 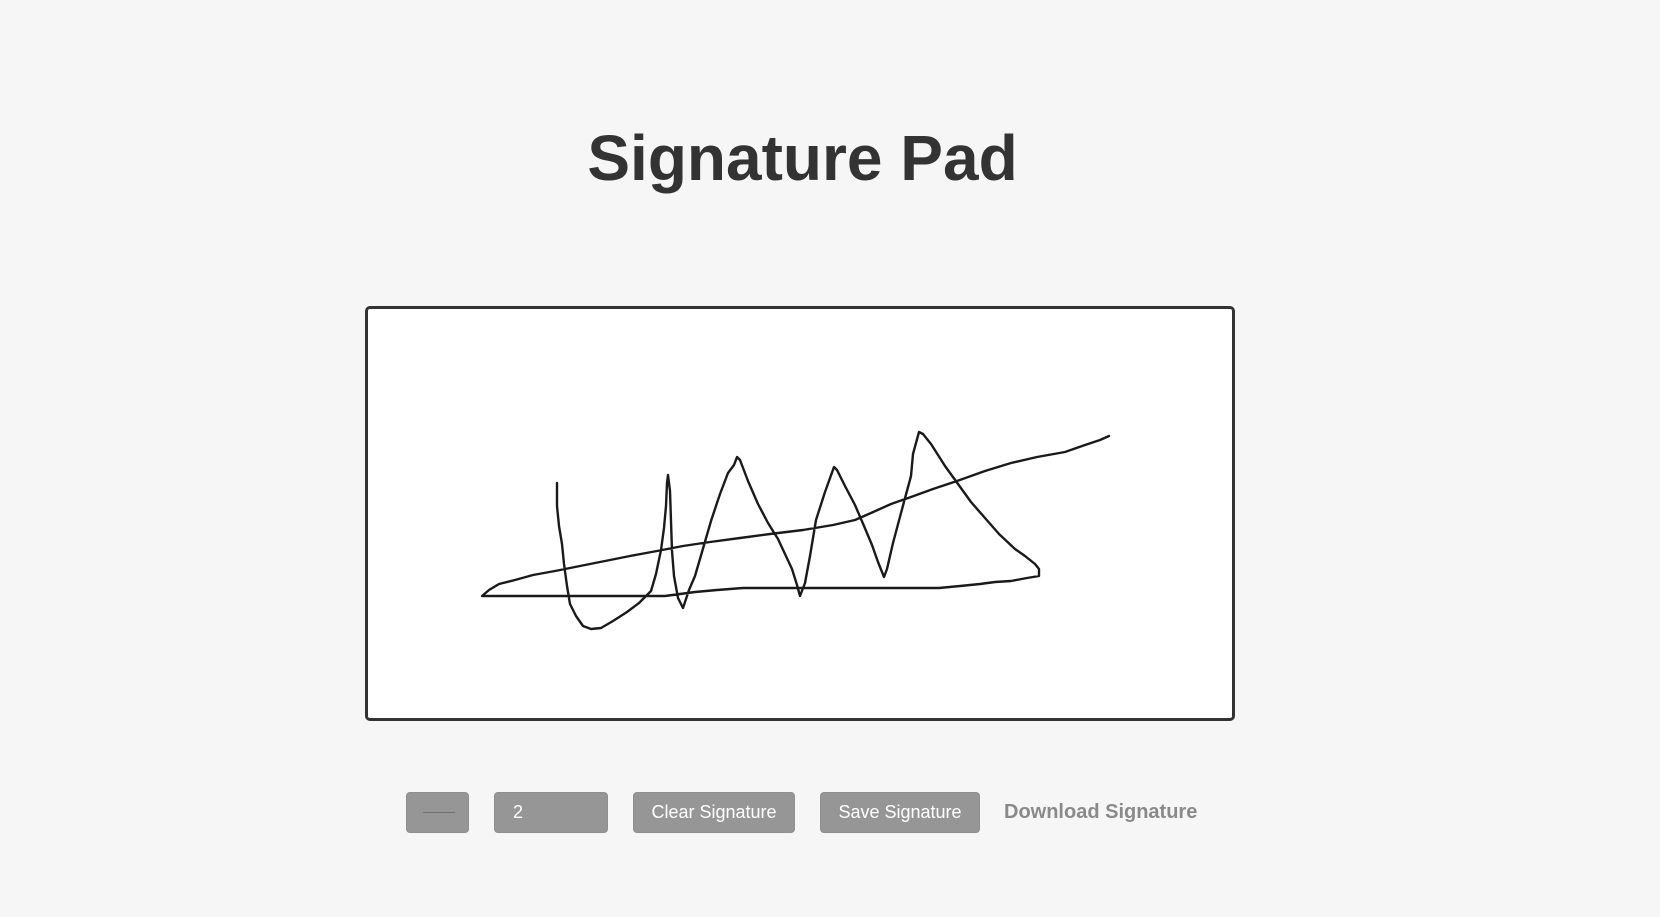 I want to click on pen-width-input, so click(x=551, y=812).